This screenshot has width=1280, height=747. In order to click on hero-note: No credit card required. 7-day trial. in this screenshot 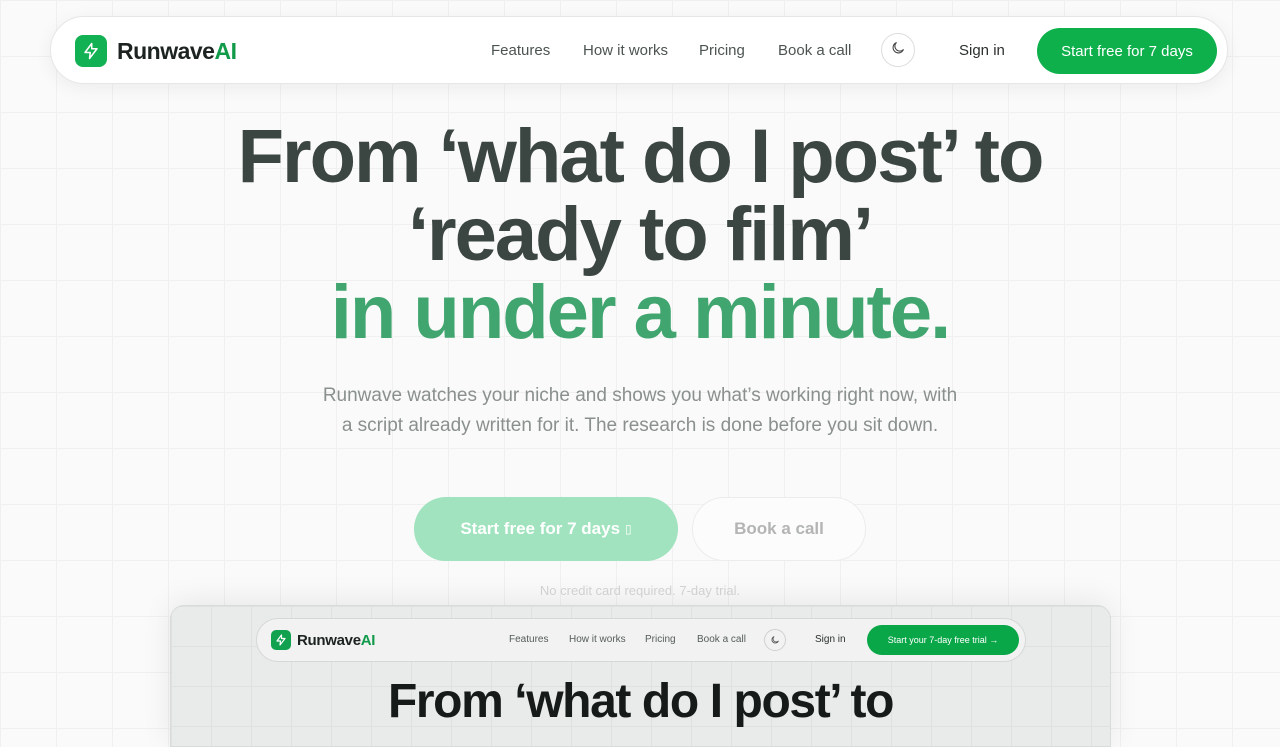, I will do `click(640, 590)`.